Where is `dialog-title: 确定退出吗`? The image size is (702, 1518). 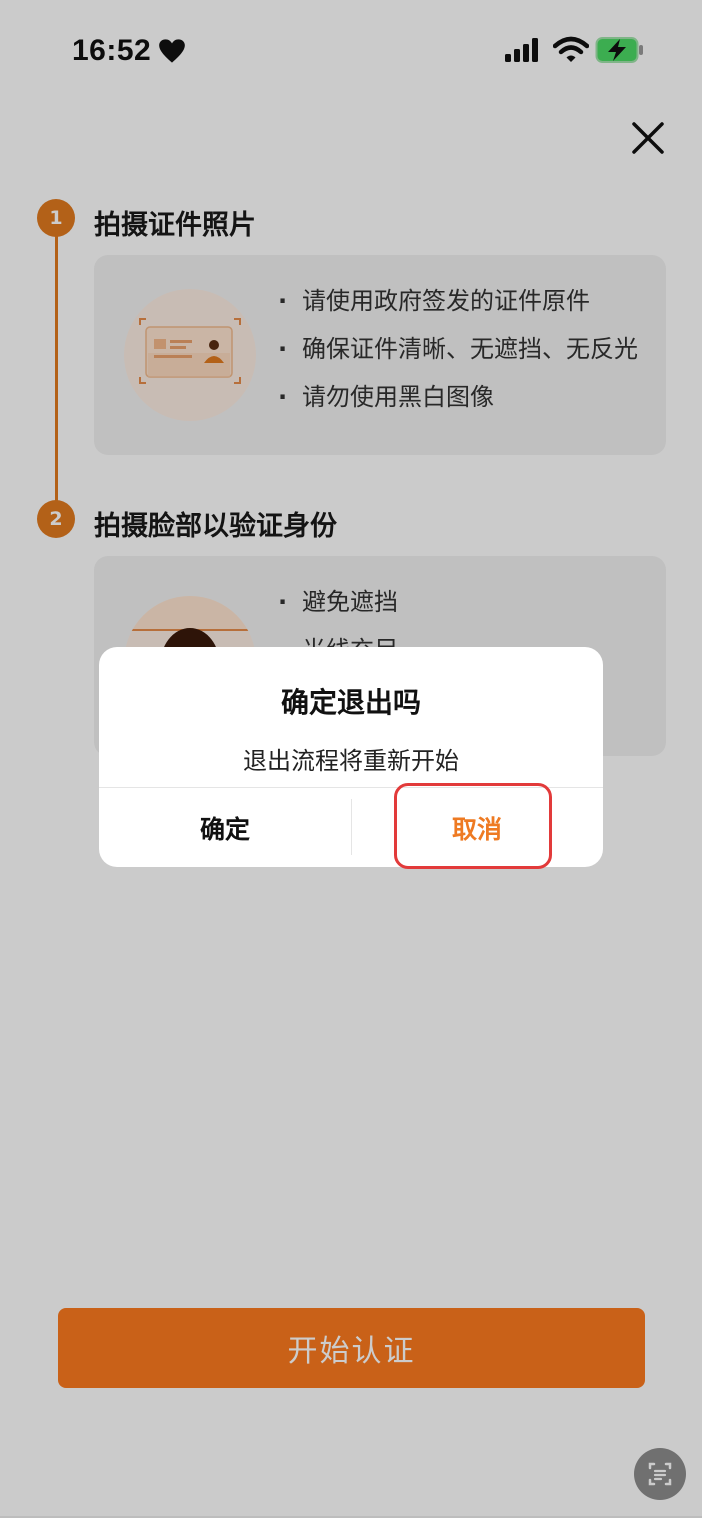 dialog-title: 确定退出吗 is located at coordinates (350, 702).